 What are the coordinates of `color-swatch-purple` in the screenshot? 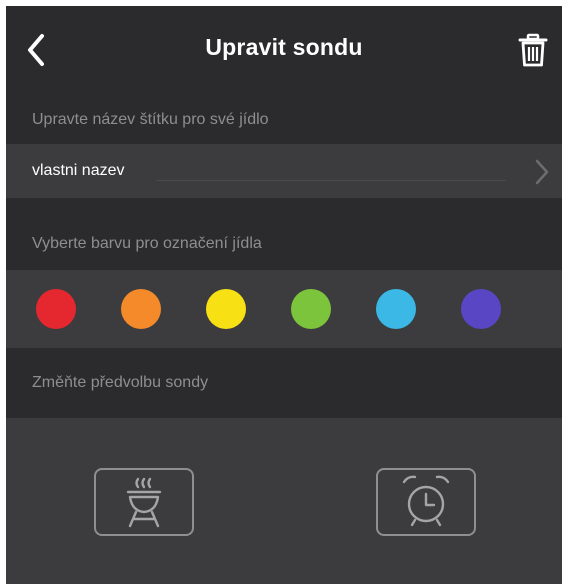 It's located at (481, 309).